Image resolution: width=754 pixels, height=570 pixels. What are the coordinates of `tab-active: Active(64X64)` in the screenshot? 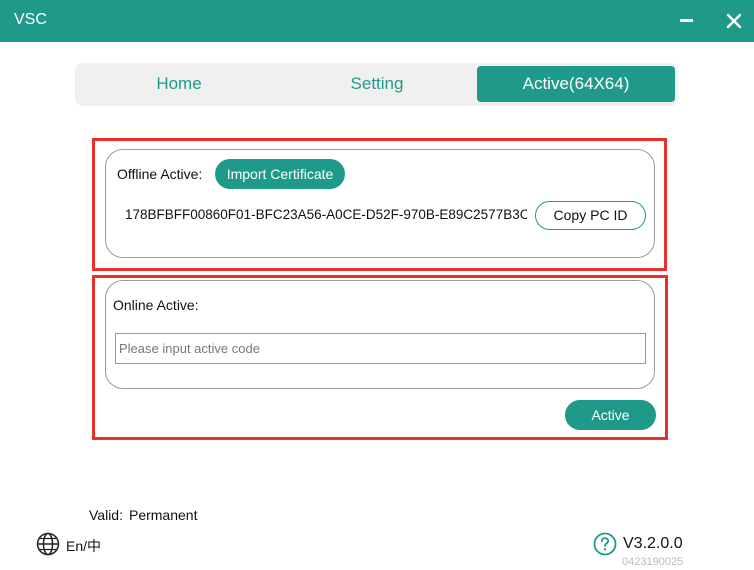 It's located at (576, 84).